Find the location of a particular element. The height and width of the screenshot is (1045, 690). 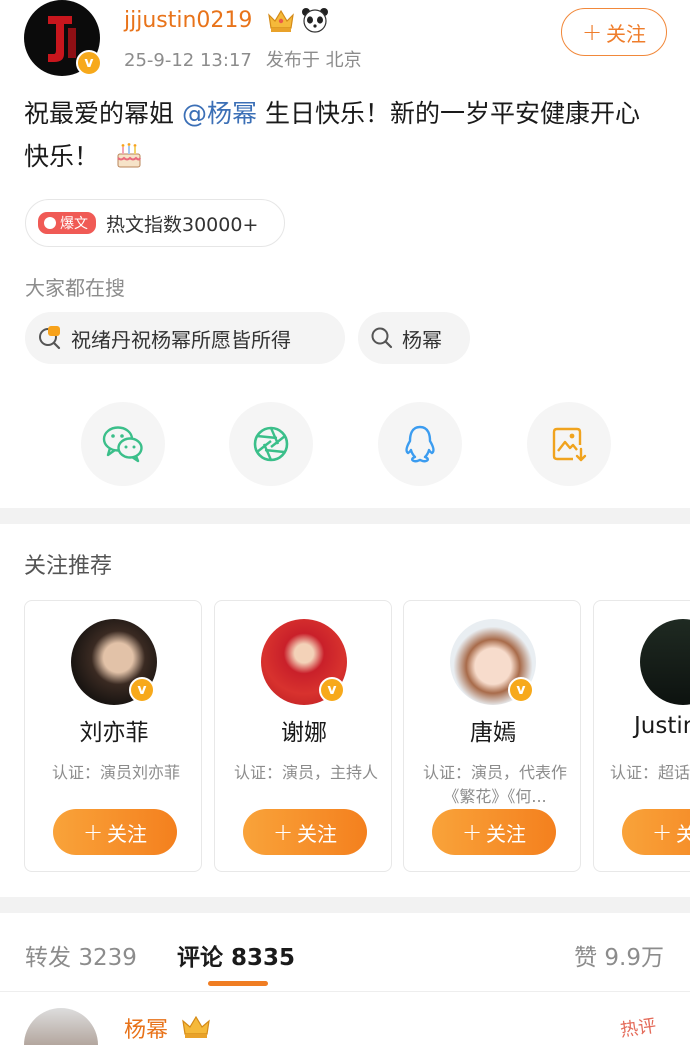

share-wechat-button is located at coordinates (123, 444).